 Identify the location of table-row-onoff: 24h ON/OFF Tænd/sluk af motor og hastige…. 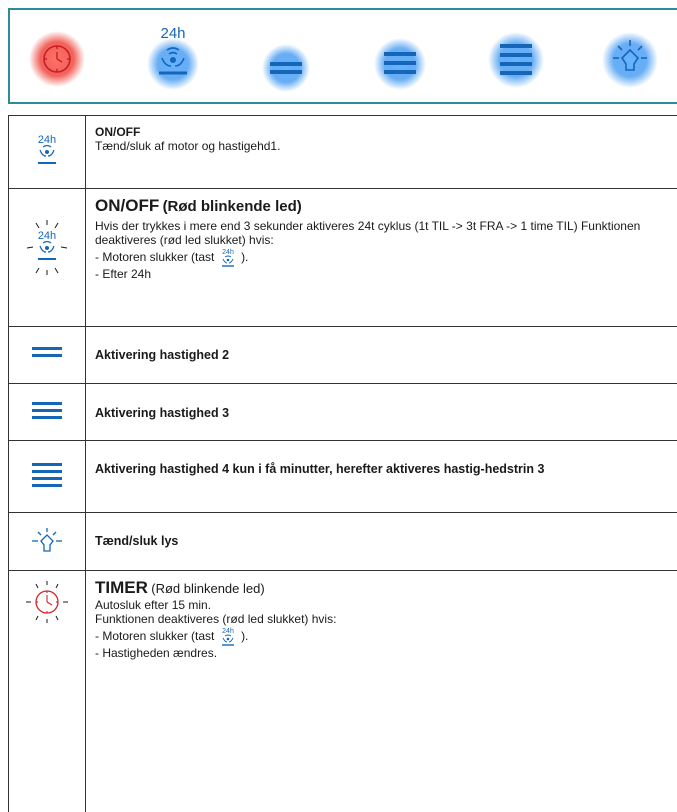
(343, 152).